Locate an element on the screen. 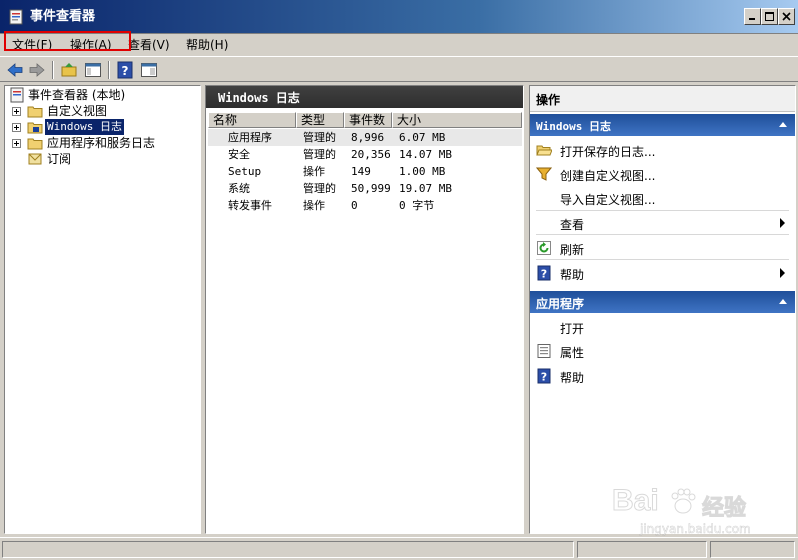 This screenshot has width=798, height=560. table-row: 系统 管理的 50,999 19.07 MB is located at coordinates (365, 188).